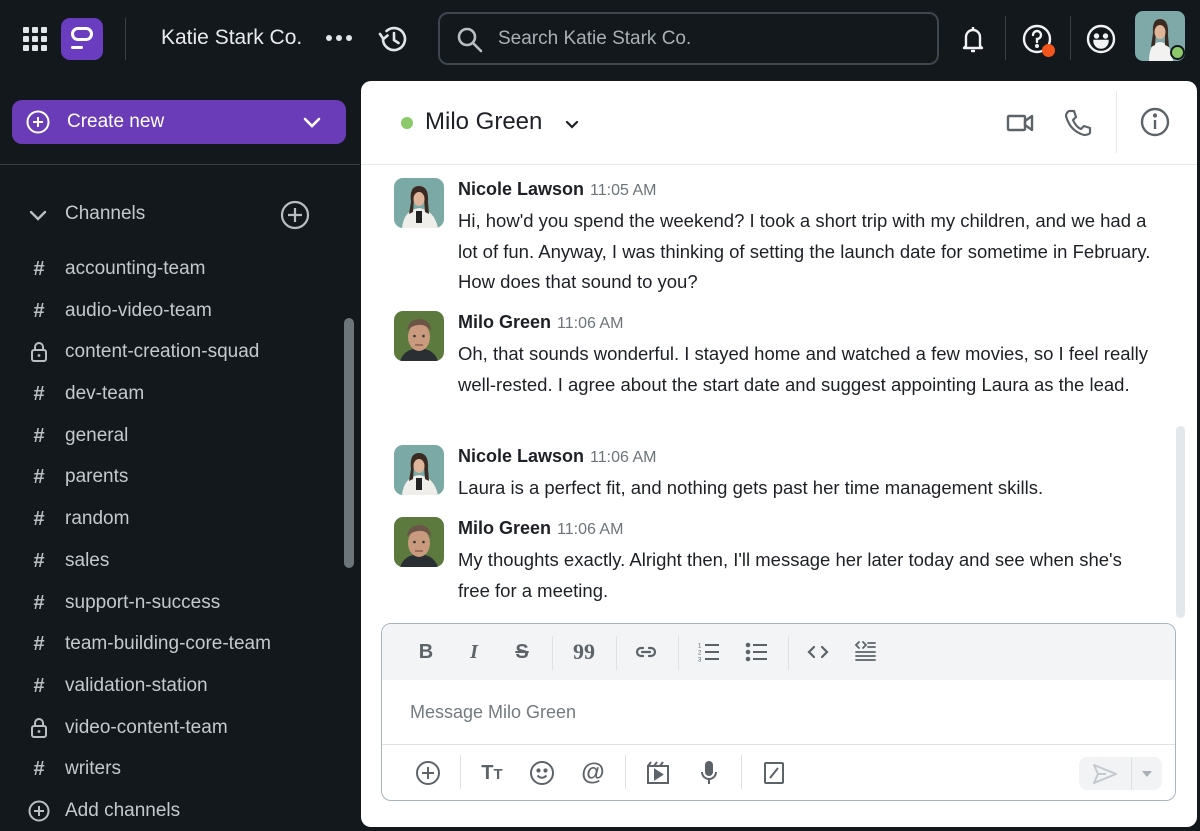  Describe the element at coordinates (865, 652) in the screenshot. I see `code-block-icon` at that location.